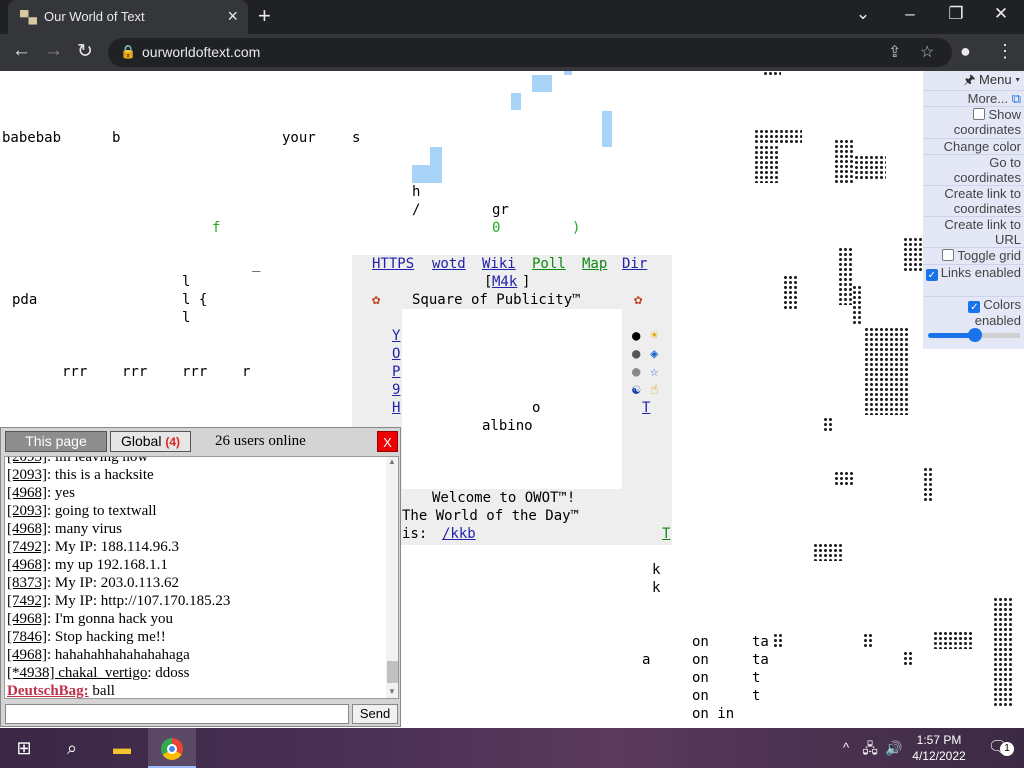 The height and width of the screenshot is (768, 1024). What do you see at coordinates (53, 51) in the screenshot?
I see `forward-icon: →` at bounding box center [53, 51].